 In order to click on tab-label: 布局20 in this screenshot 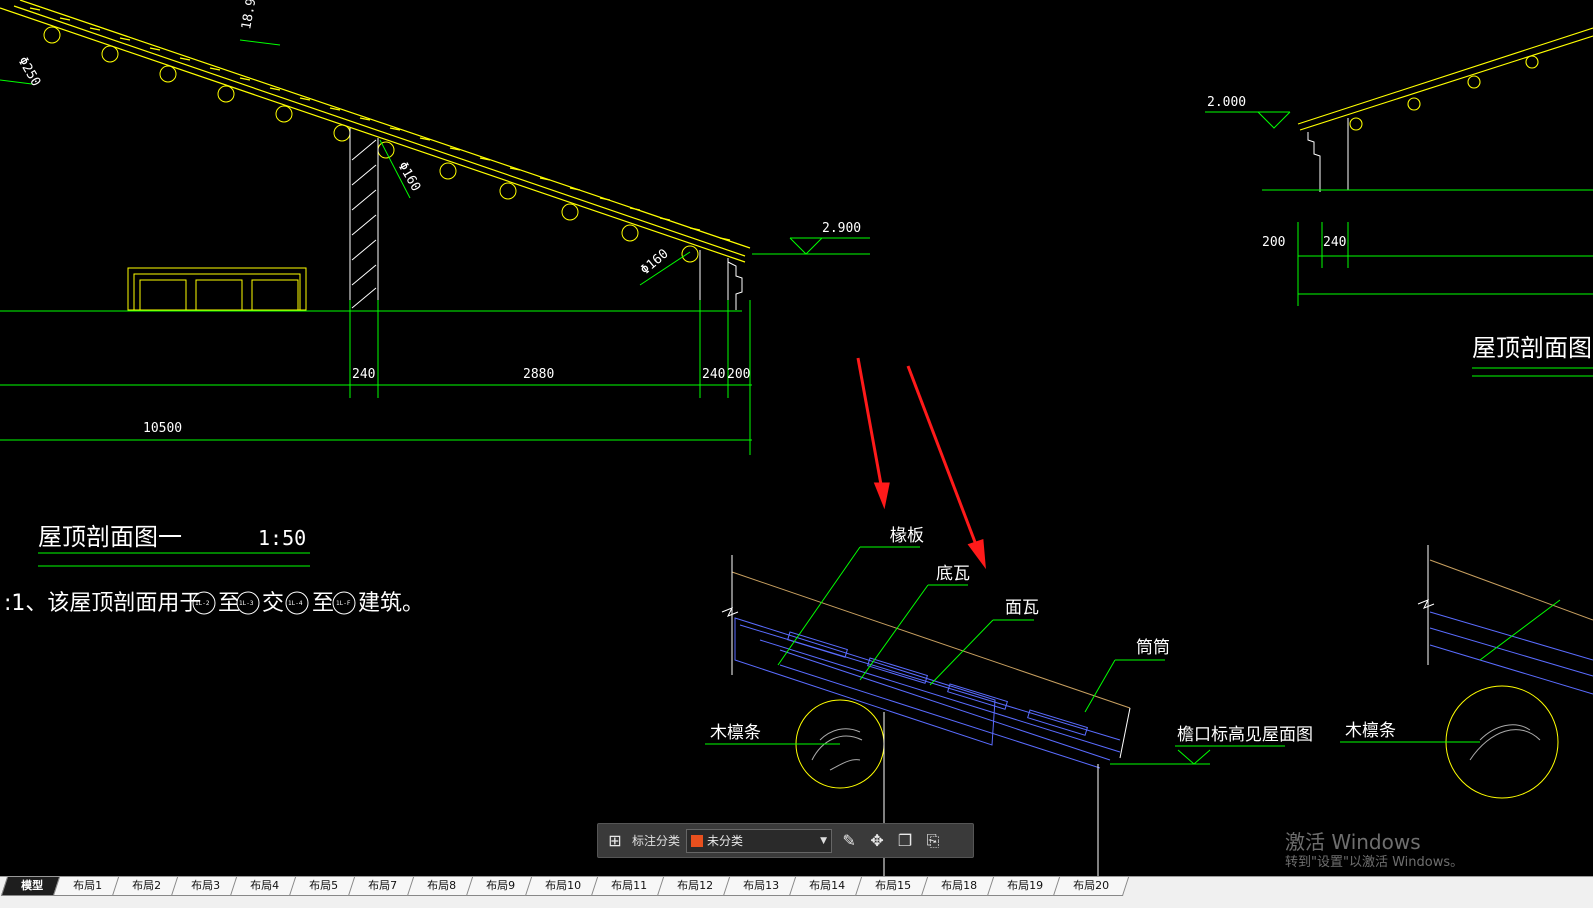, I will do `click(1091, 885)`.